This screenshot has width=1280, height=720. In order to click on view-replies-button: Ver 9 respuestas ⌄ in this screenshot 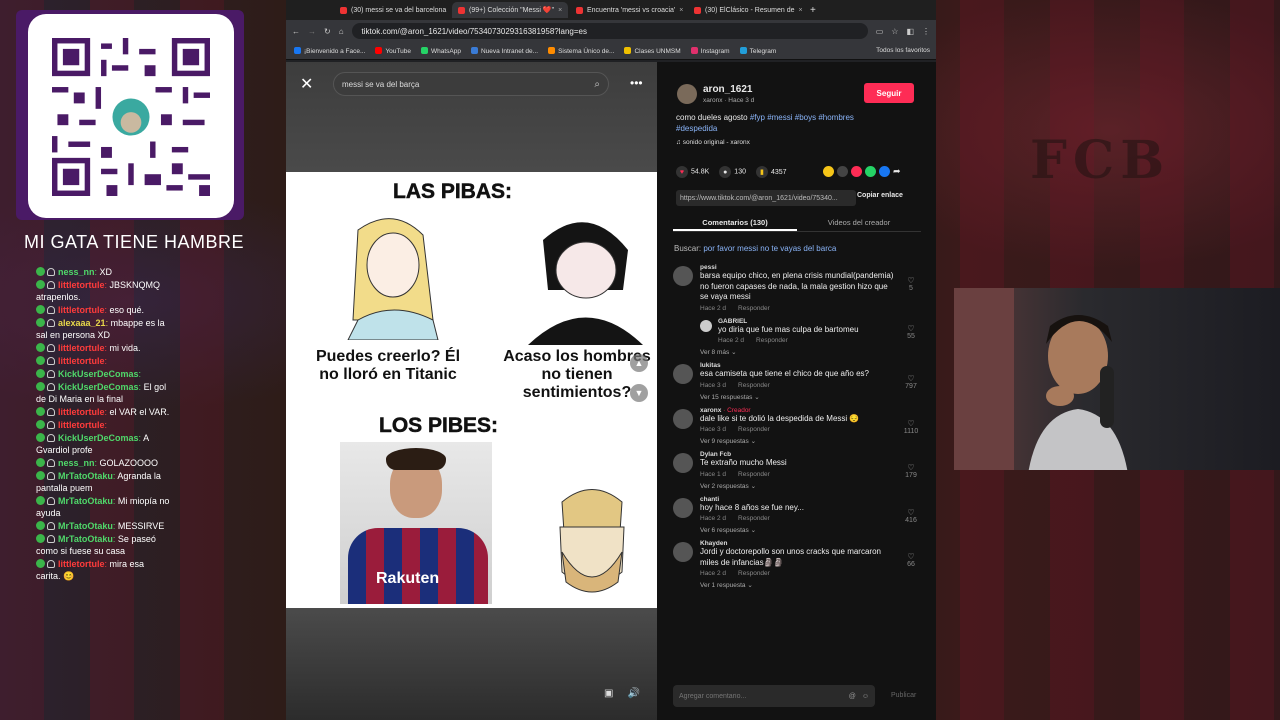, I will do `click(810, 441)`.